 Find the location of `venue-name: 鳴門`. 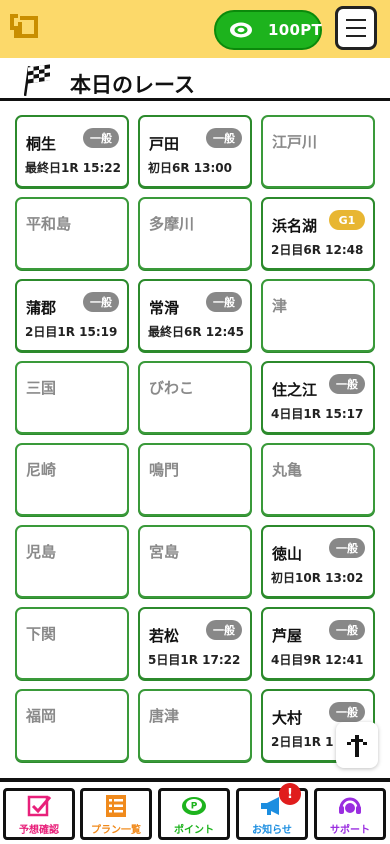

venue-name: 鳴門 is located at coordinates (164, 470).